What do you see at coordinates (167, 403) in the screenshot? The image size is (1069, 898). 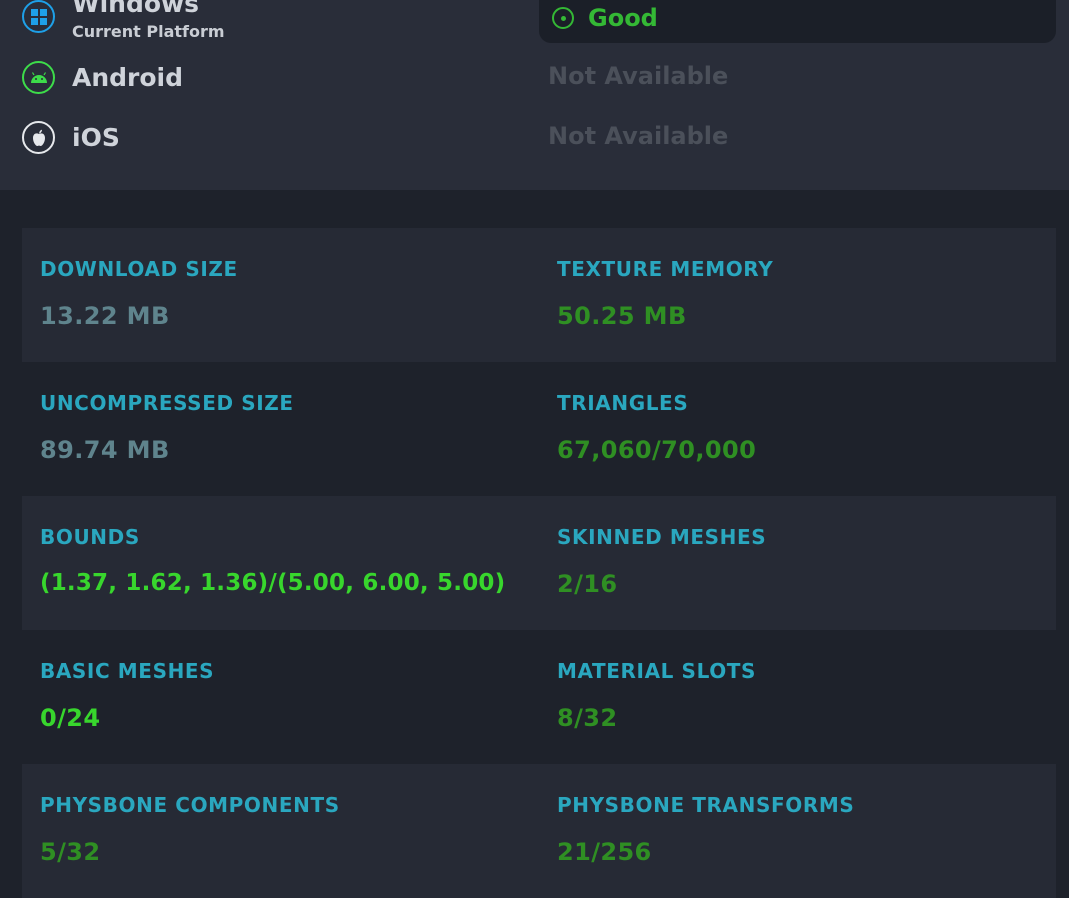 I see `stat-title: UNCOMPRESSED SIZE` at bounding box center [167, 403].